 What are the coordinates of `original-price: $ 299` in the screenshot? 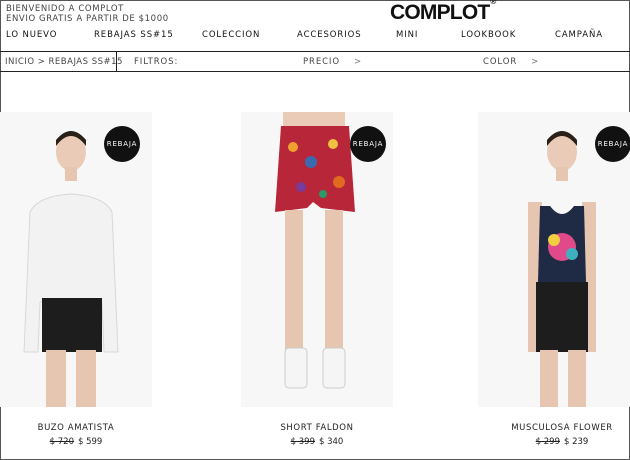 It's located at (547, 442).